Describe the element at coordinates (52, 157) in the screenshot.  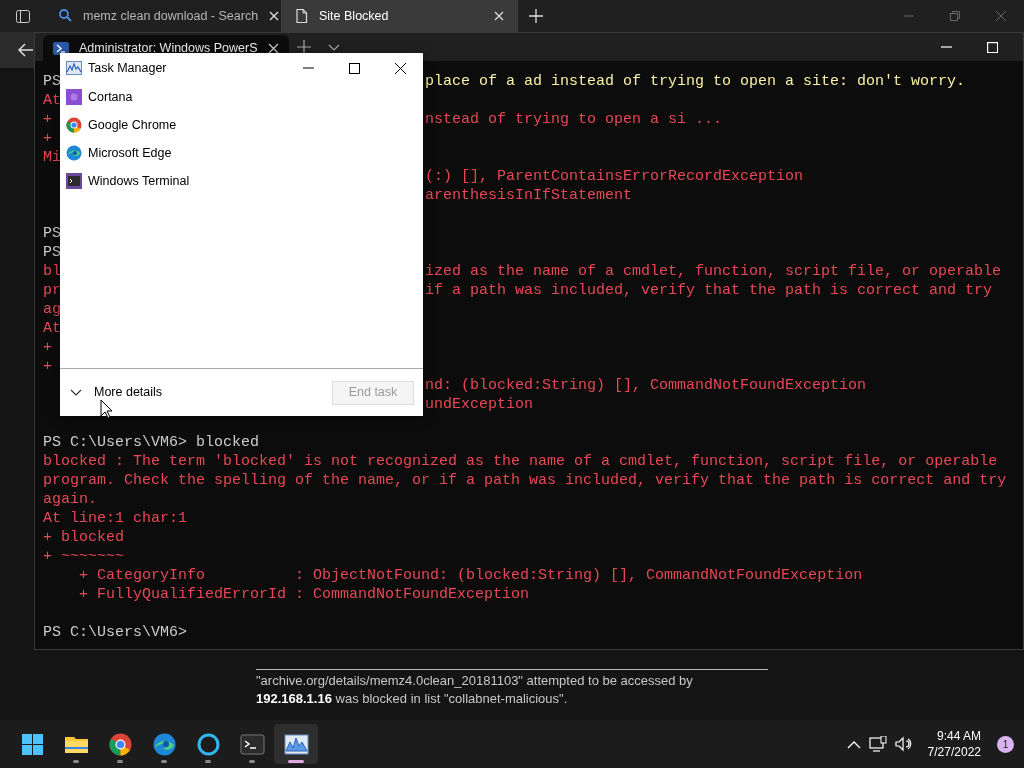
I see `terminal-text: Mi` at that location.